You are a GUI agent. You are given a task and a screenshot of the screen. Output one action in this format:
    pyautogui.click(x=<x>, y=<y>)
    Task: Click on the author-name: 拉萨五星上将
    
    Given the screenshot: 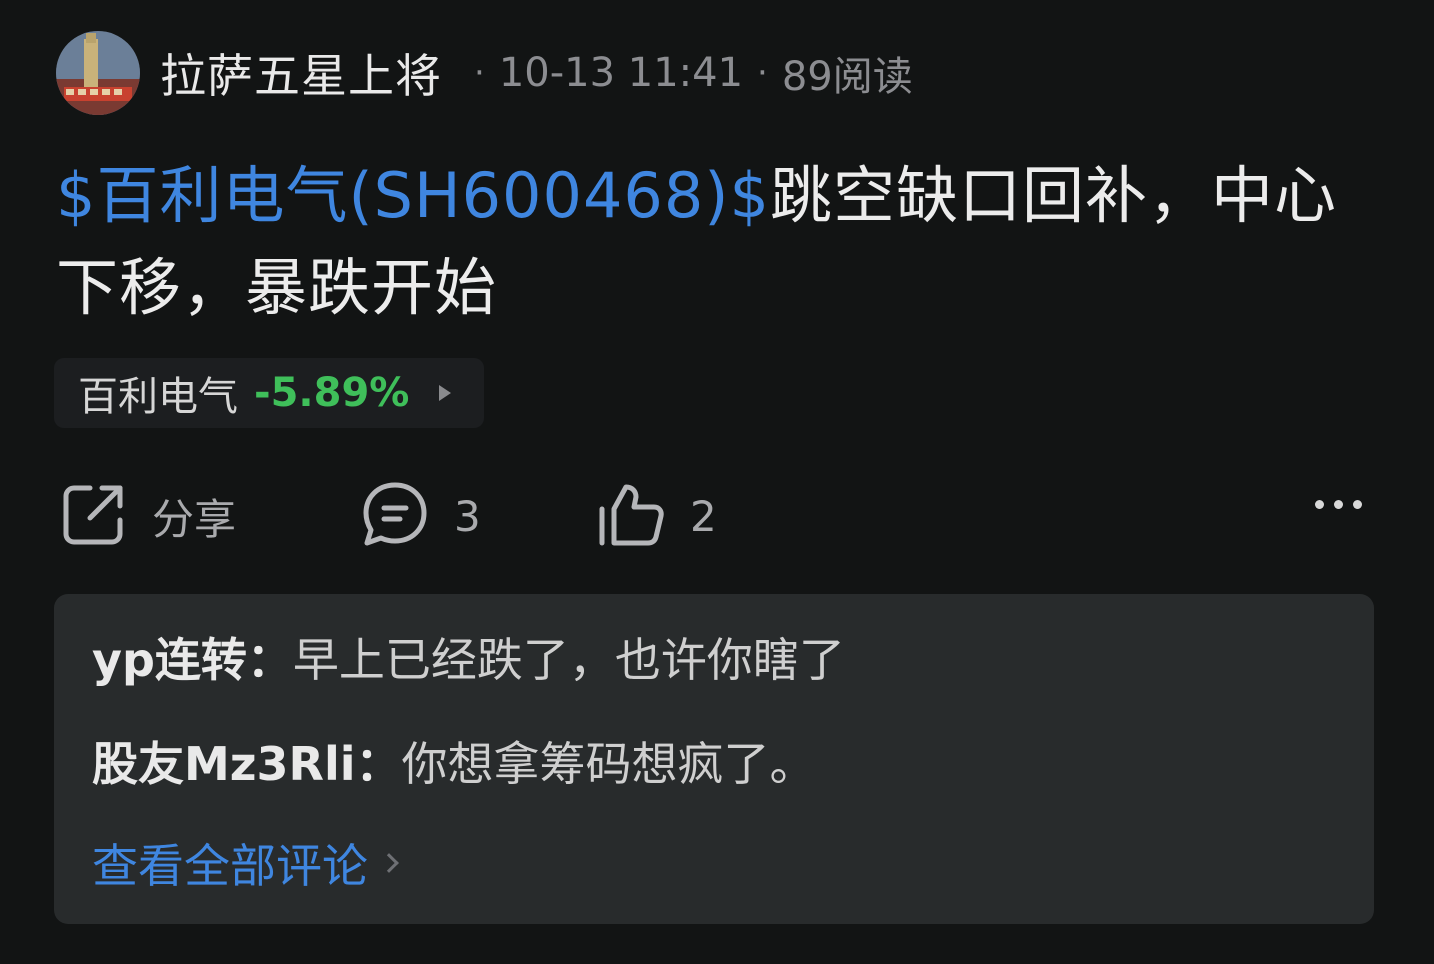 What is the action you would take?
    pyautogui.click(x=301, y=73)
    